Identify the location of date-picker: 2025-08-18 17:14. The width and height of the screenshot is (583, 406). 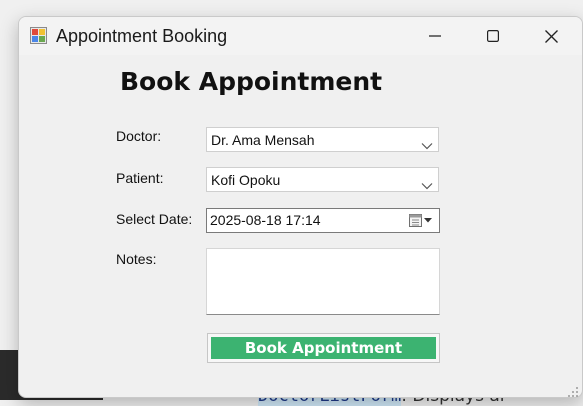
(323, 220).